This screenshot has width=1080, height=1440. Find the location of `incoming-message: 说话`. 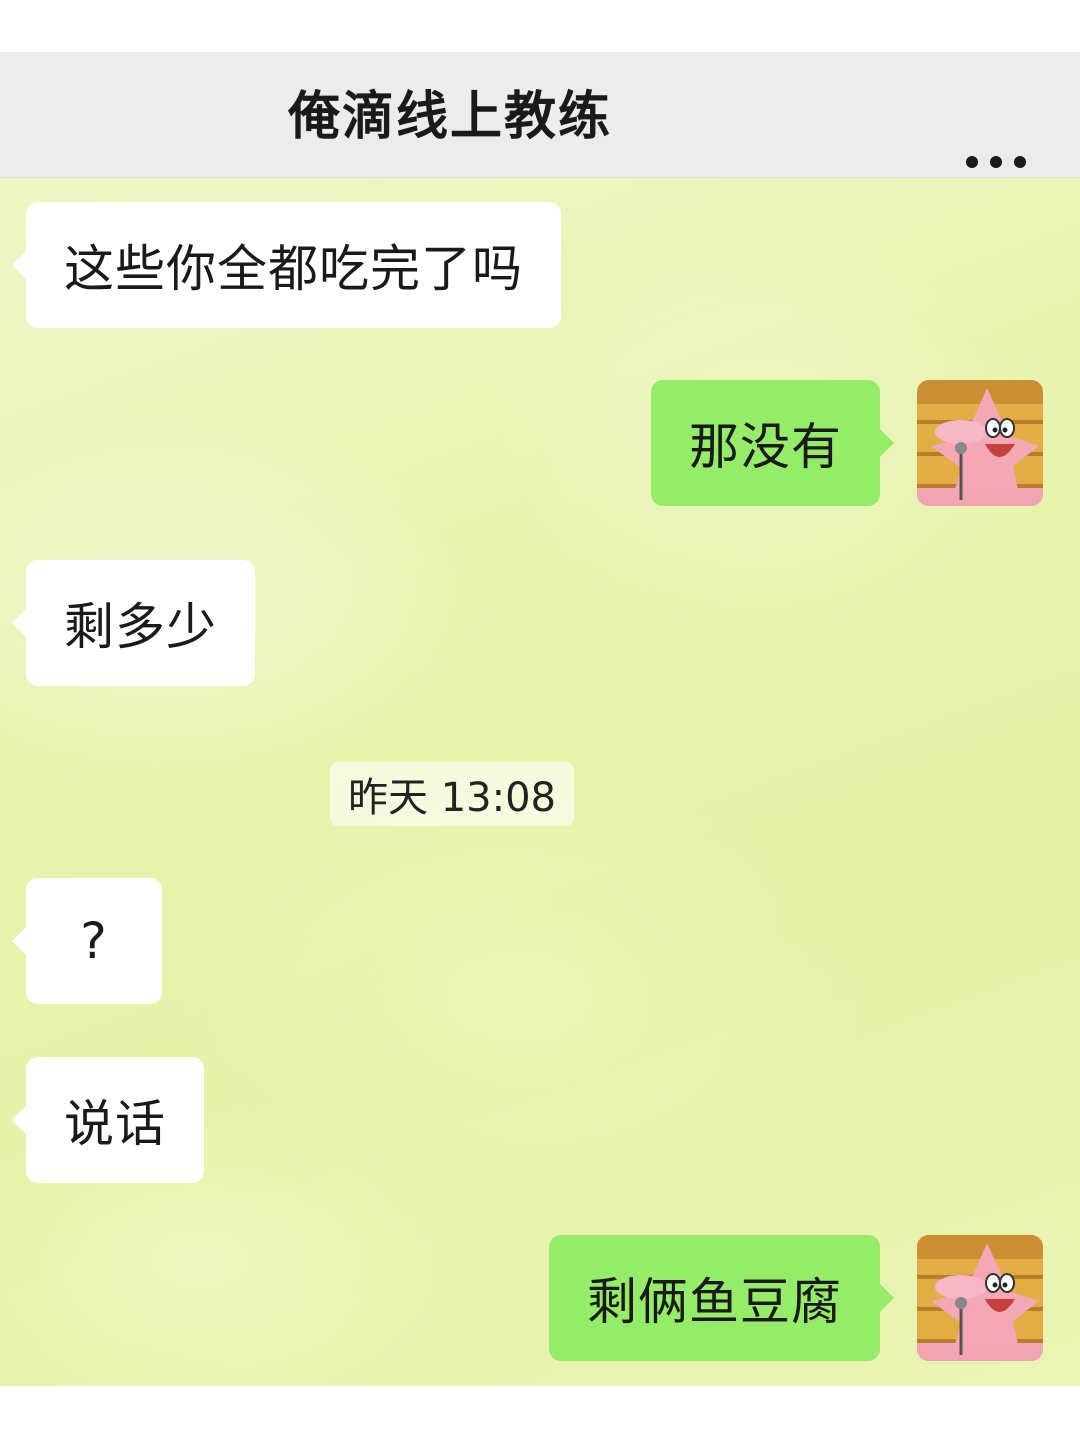

incoming-message: 说话 is located at coordinates (108, 1120).